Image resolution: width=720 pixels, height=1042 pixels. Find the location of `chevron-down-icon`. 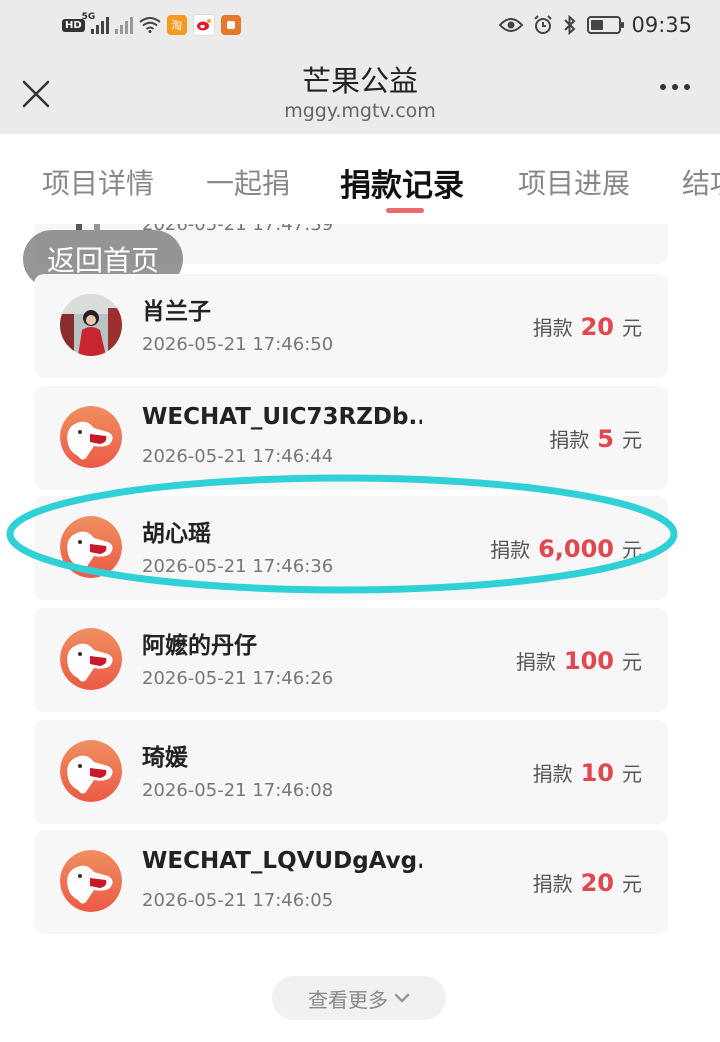

chevron-down-icon is located at coordinates (402, 998).